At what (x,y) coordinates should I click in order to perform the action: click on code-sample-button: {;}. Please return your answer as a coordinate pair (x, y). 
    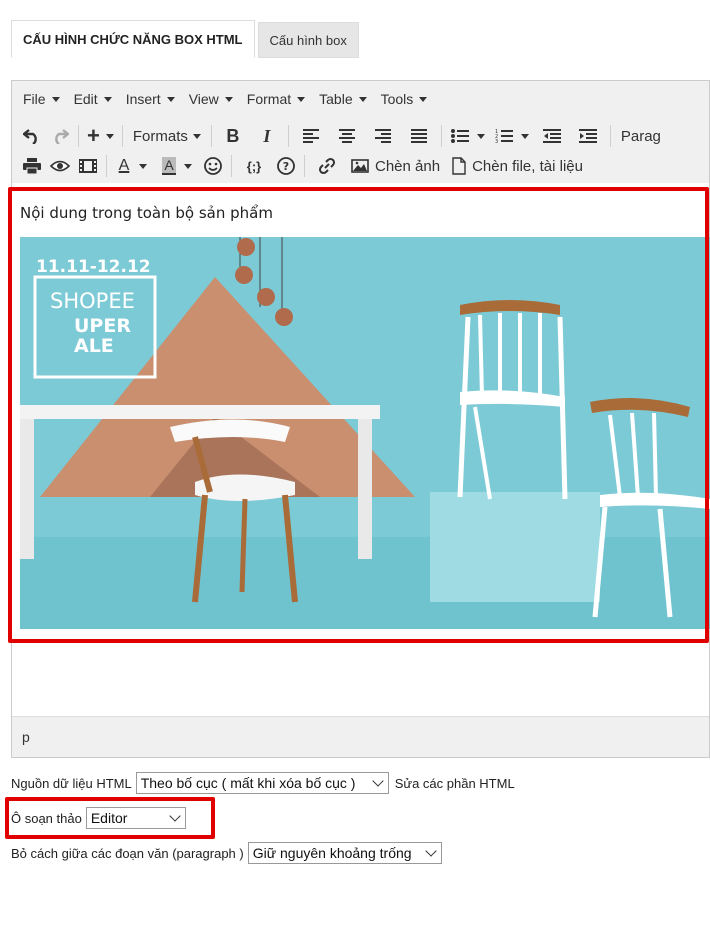
    Looking at the image, I should click on (254, 166).